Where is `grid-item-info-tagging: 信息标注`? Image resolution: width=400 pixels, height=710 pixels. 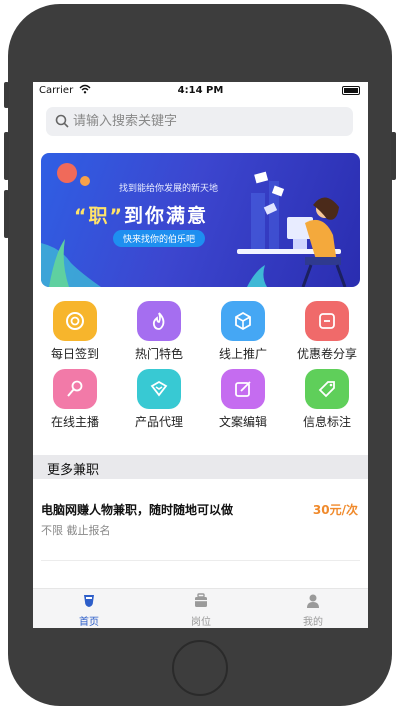 grid-item-info-tagging: 信息标注 is located at coordinates (326, 399).